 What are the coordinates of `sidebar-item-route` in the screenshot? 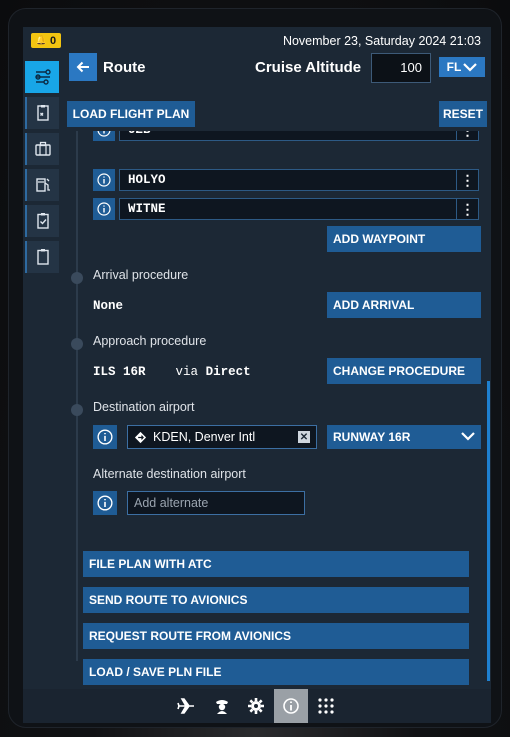 It's located at (42, 77).